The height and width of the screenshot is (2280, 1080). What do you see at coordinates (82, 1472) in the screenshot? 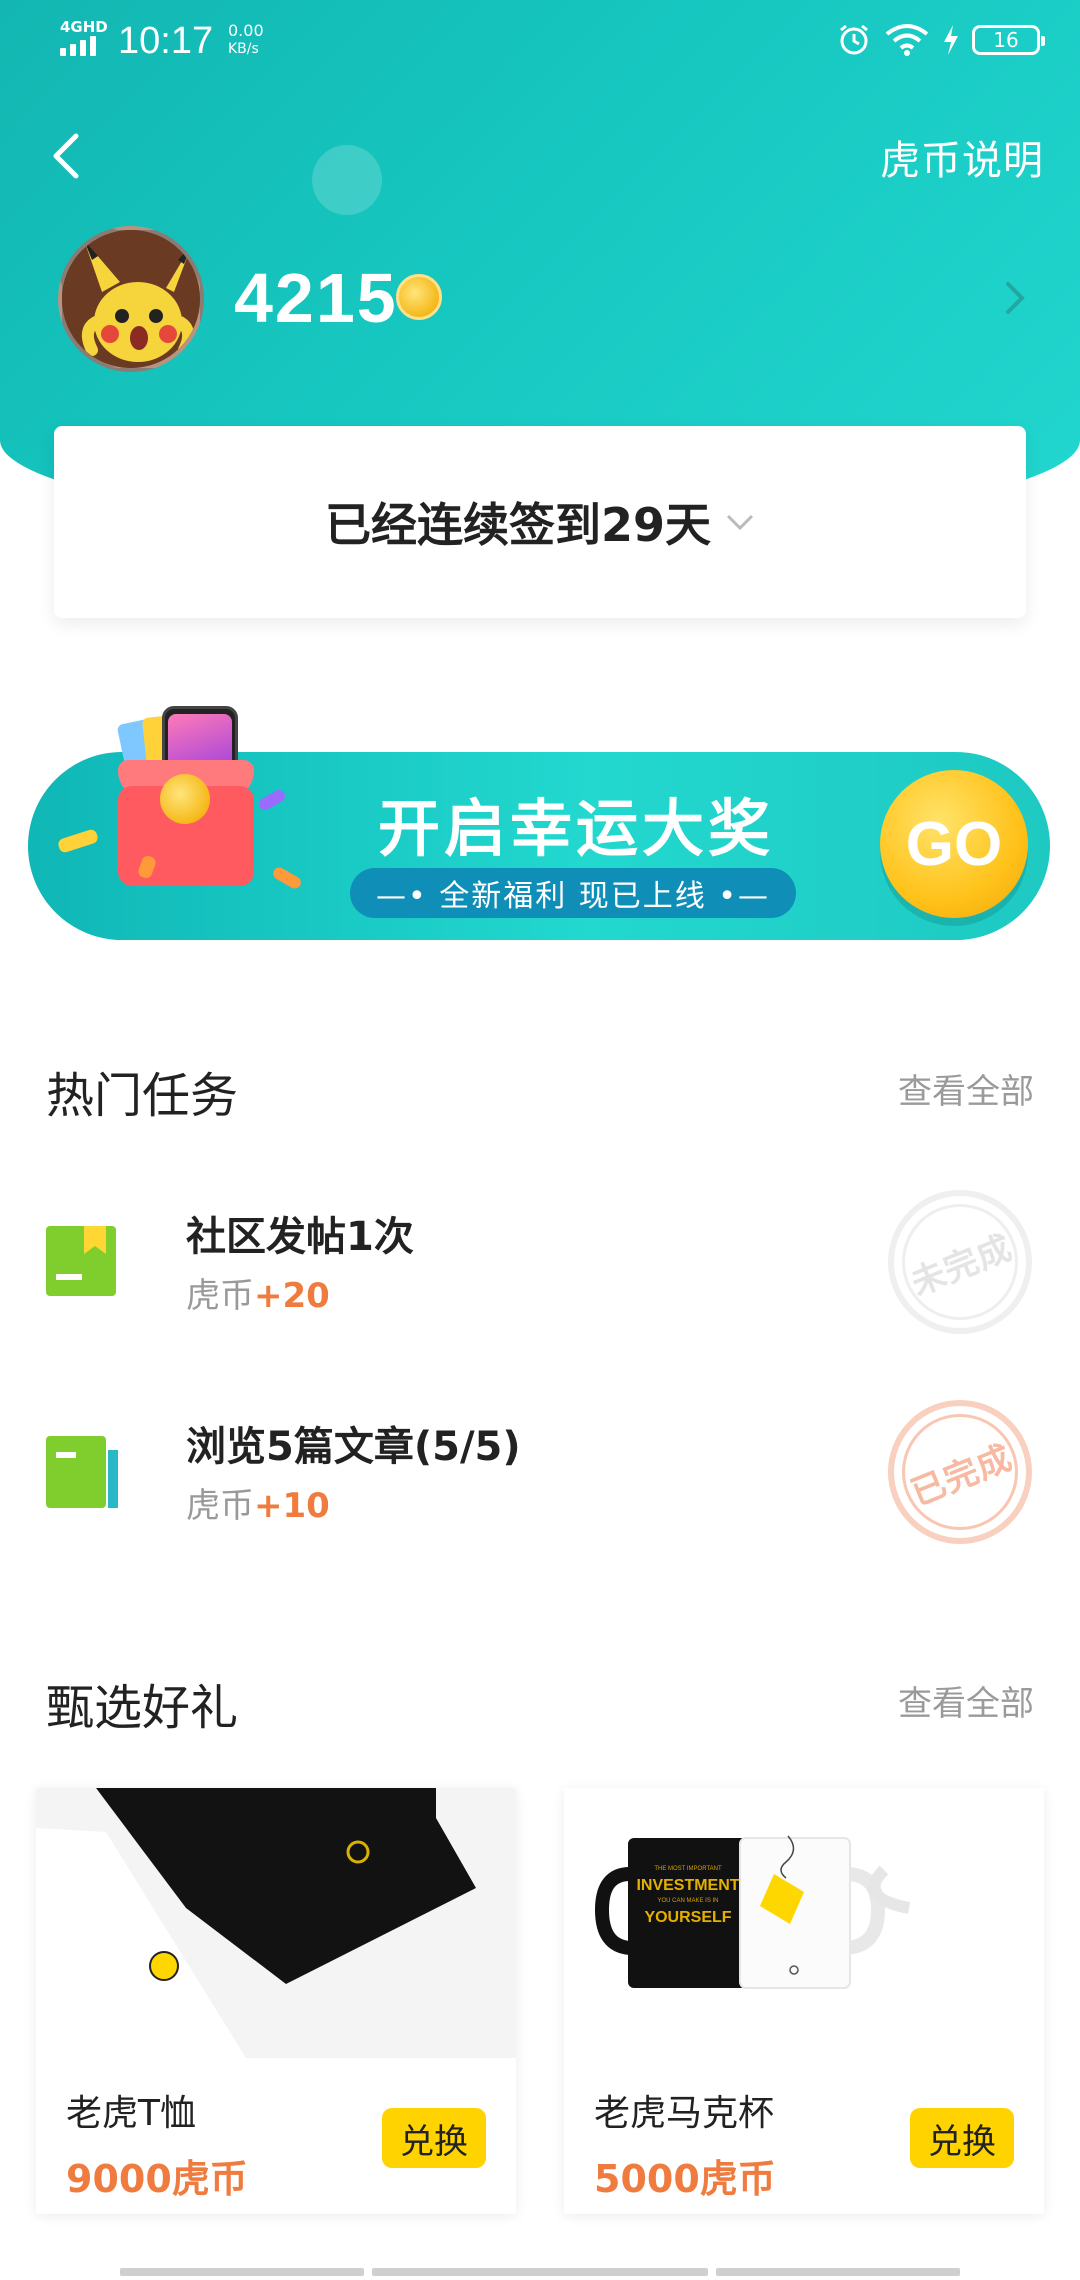
I see `article-book-icon` at bounding box center [82, 1472].